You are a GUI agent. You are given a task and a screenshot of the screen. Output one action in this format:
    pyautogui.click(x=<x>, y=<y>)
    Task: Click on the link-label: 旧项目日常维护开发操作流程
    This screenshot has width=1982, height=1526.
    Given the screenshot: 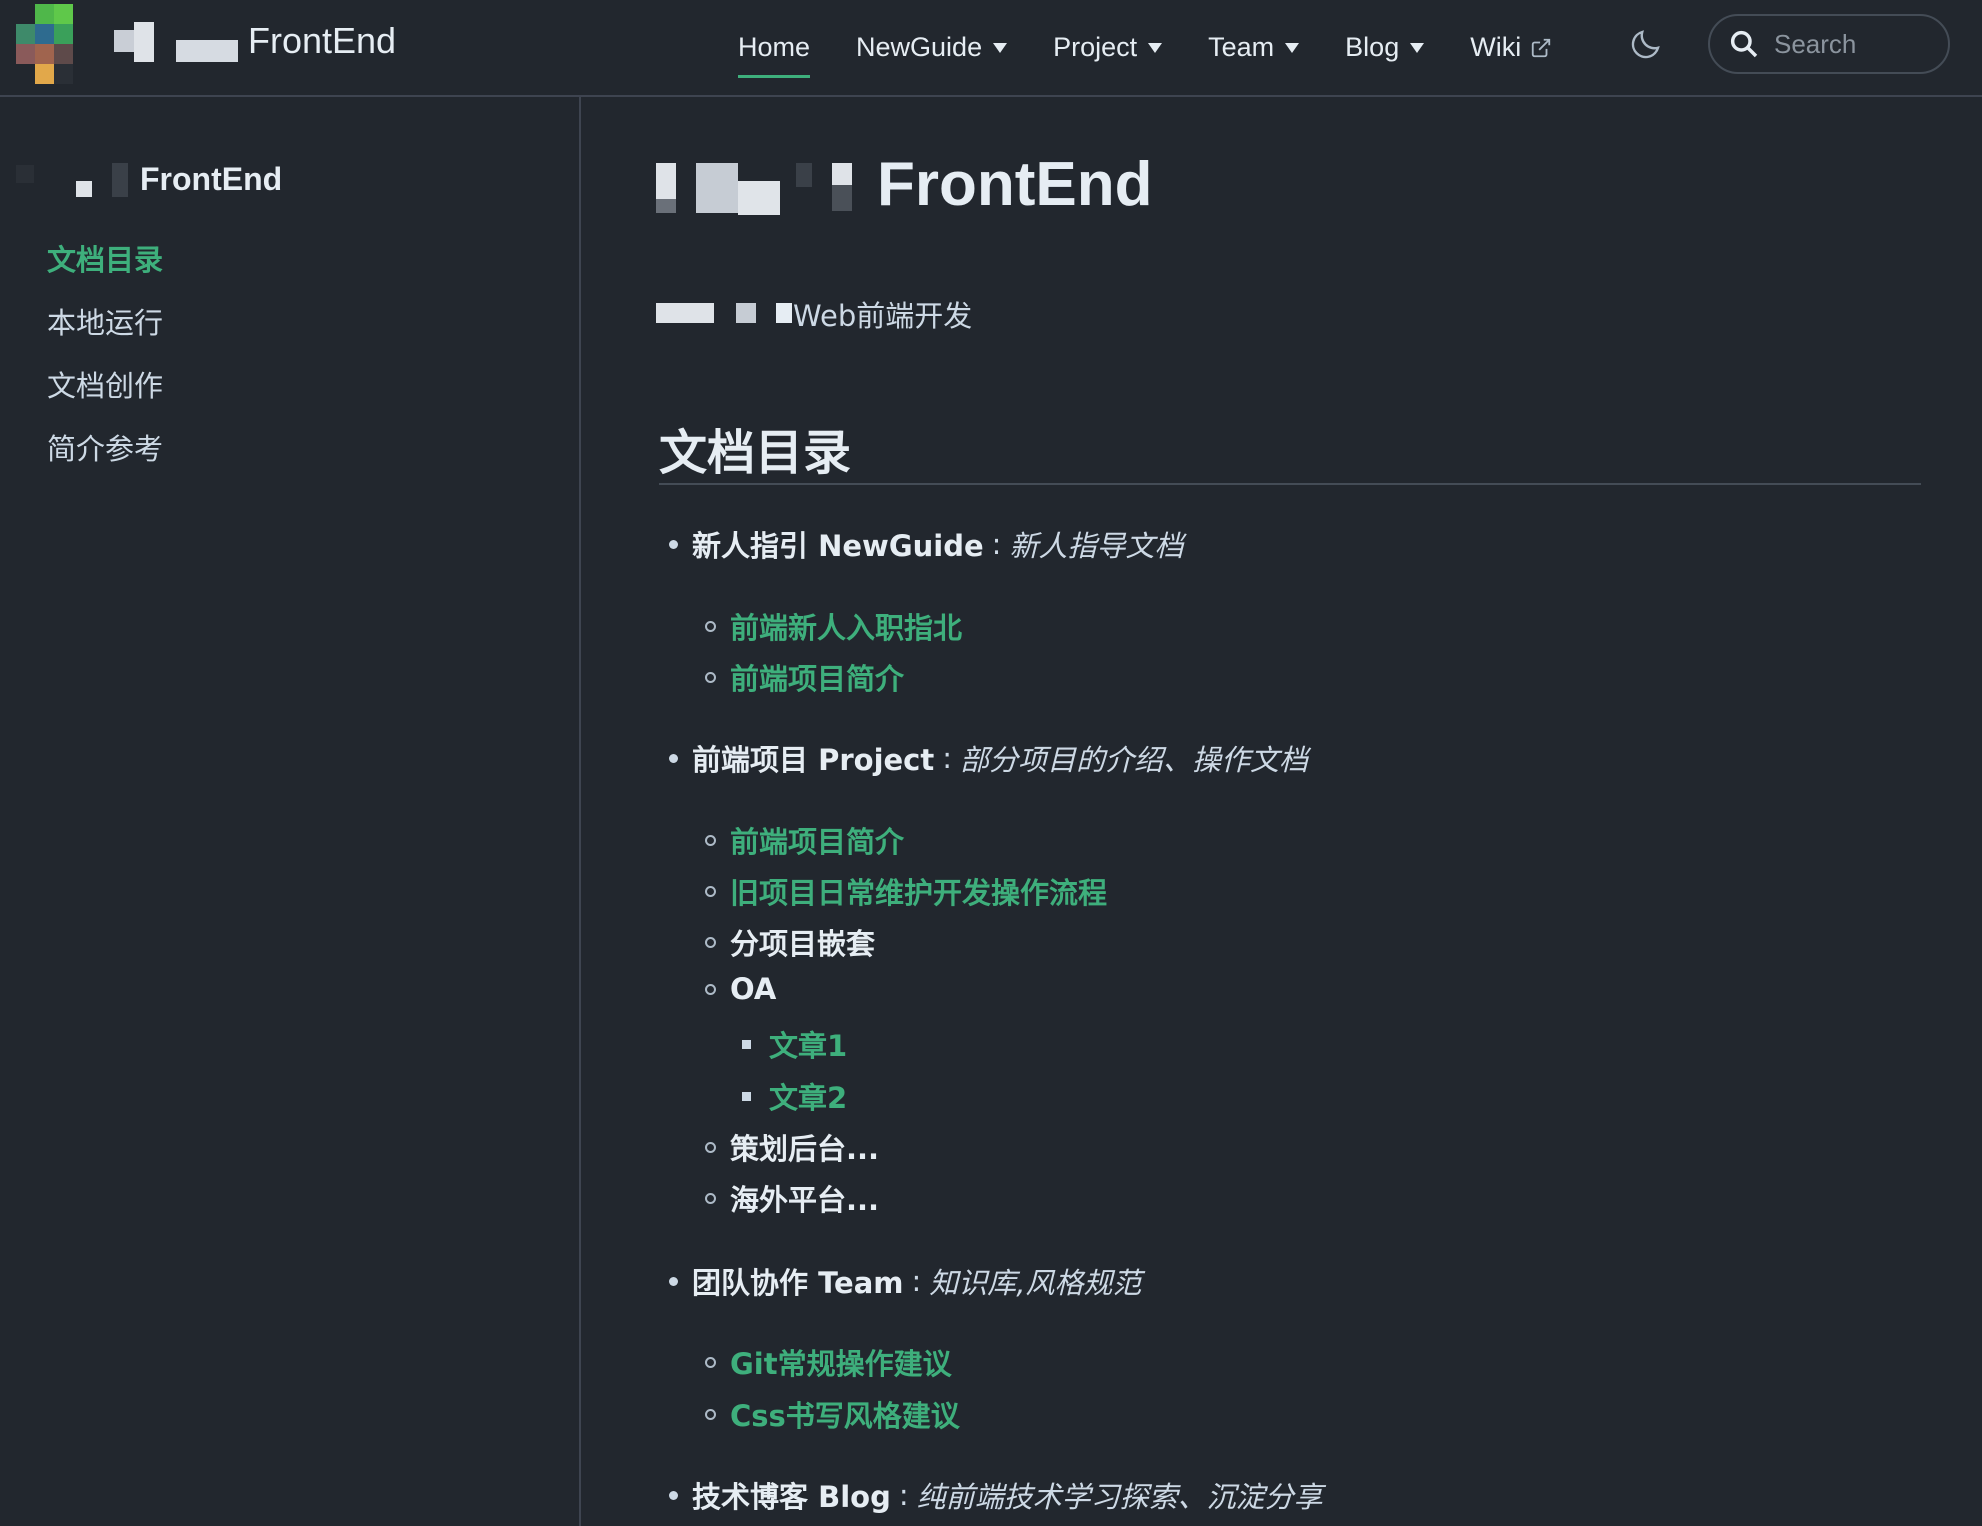 What is the action you would take?
    pyautogui.click(x=919, y=893)
    